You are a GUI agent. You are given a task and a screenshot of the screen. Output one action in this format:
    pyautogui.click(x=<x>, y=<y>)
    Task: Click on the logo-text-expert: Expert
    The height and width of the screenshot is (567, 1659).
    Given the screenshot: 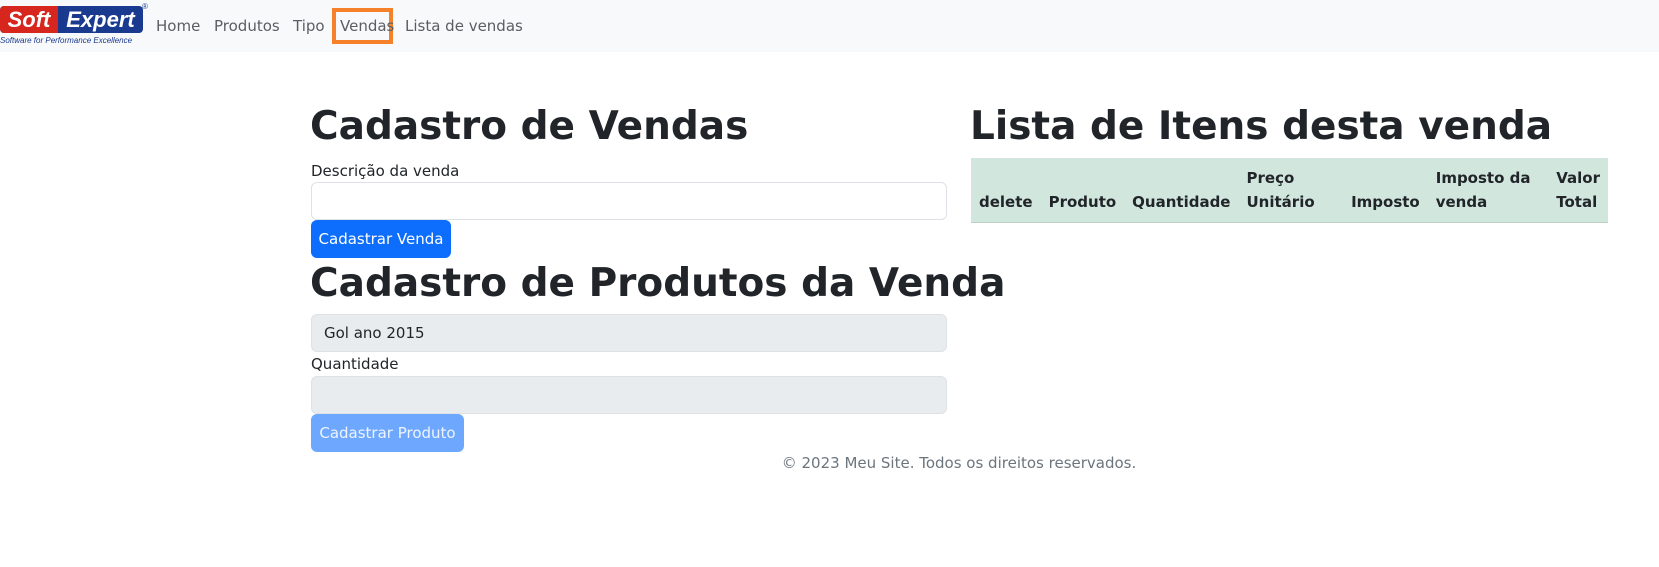 What is the action you would take?
    pyautogui.click(x=100, y=19)
    